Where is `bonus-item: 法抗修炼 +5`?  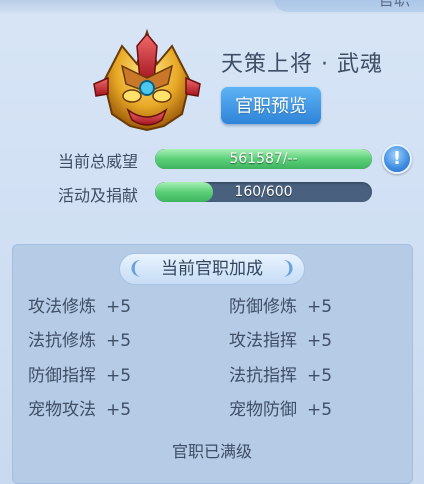
bonus-item: 法抗修炼 +5 is located at coordinates (79, 338).